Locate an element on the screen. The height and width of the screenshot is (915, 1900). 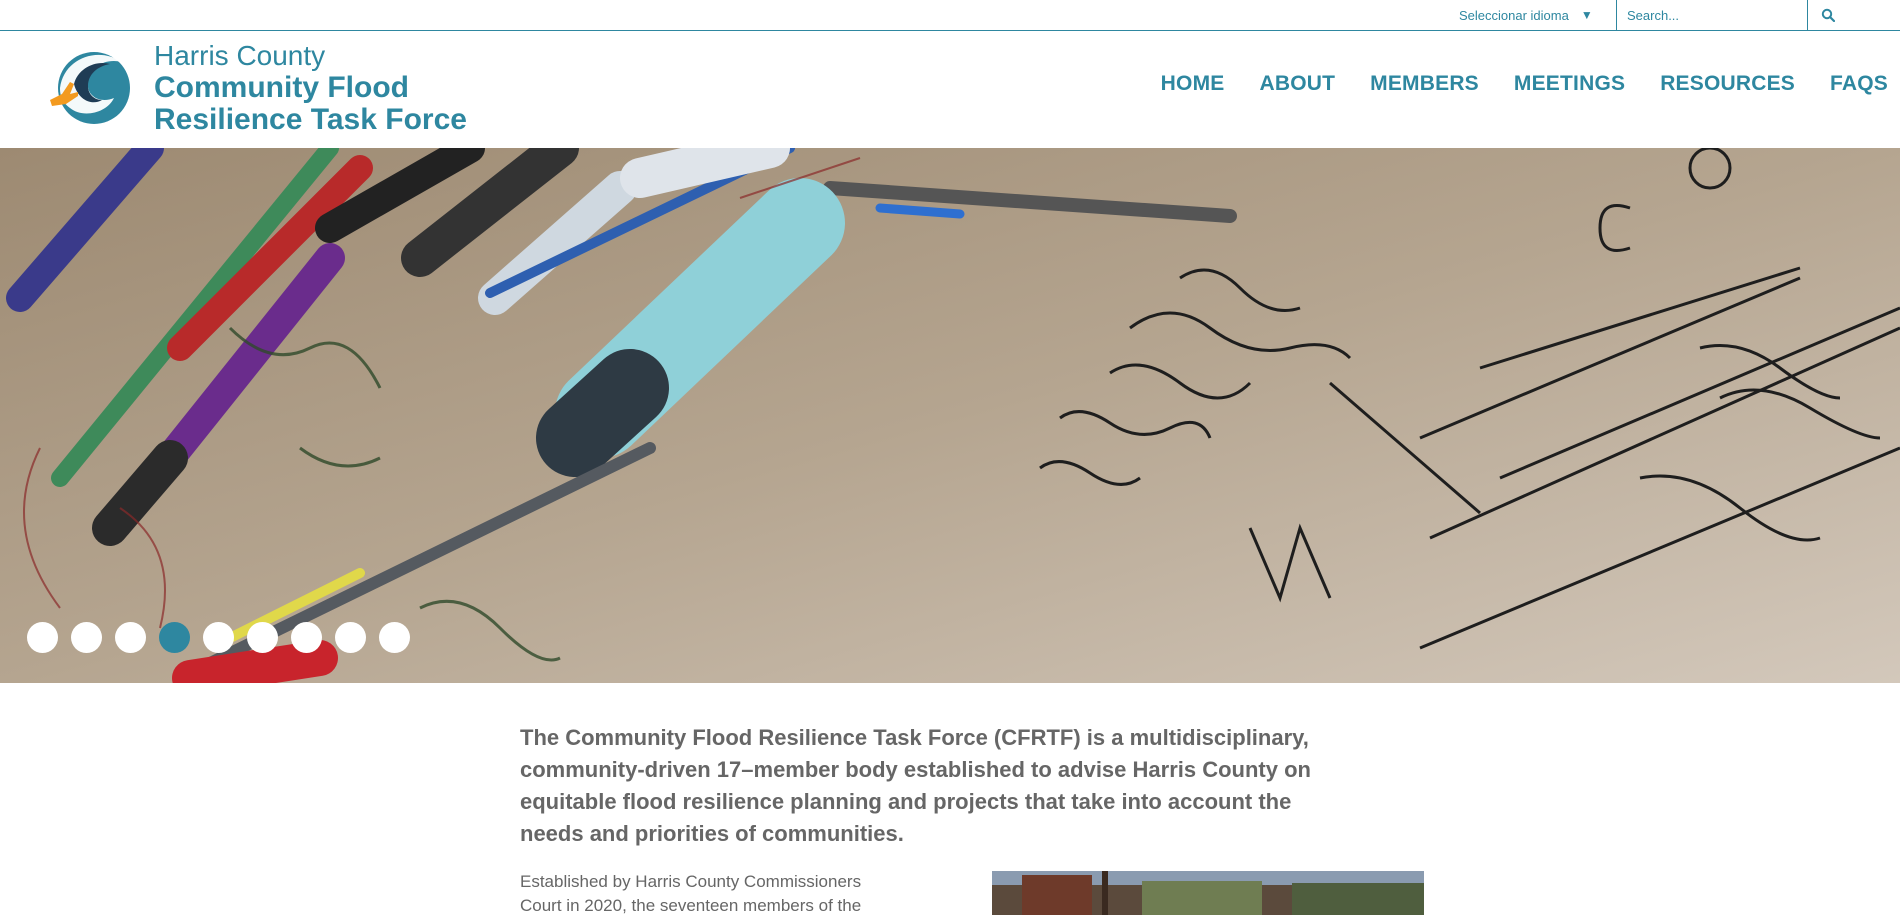
top-utility-bar: Seleccionar idioma ▼ is located at coordinates (950, 15).